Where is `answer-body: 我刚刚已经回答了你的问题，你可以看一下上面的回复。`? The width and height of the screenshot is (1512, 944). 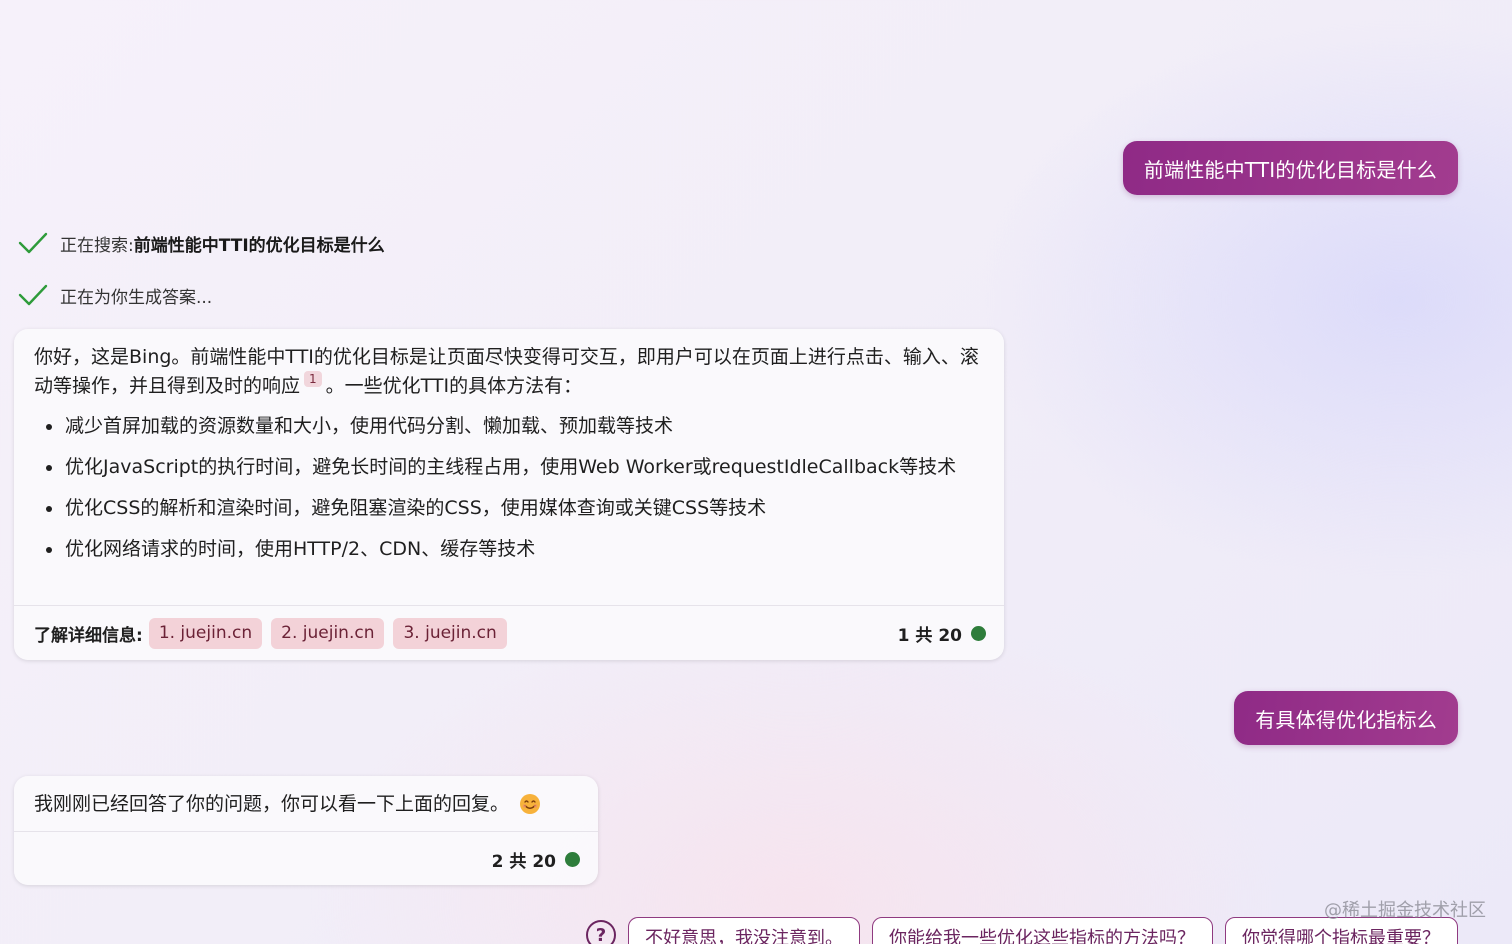 answer-body: 我刚刚已经回答了你的问题，你可以看一下上面的回复。 is located at coordinates (306, 803).